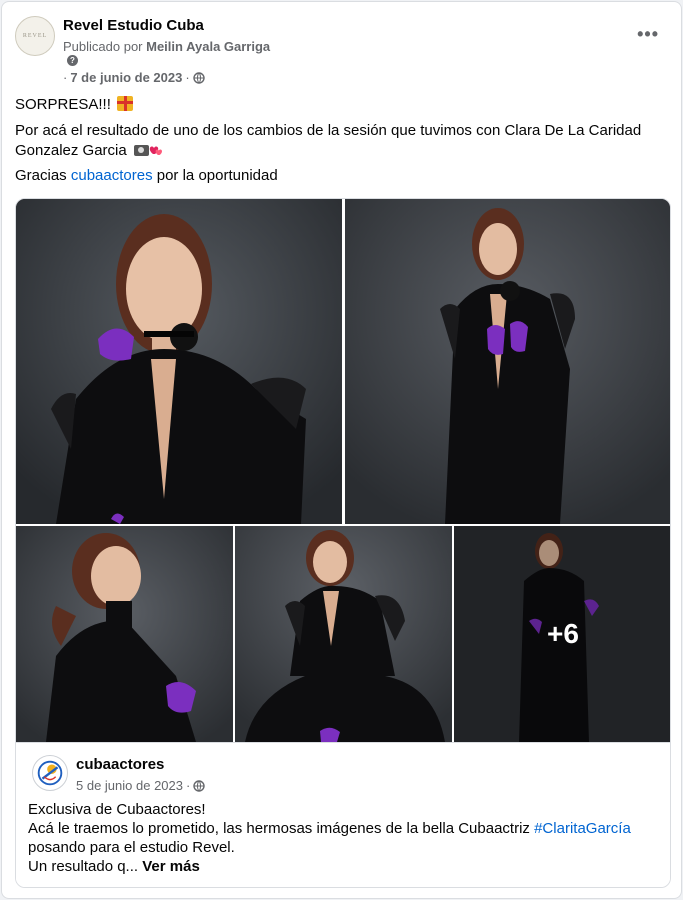  What do you see at coordinates (217, 175) in the screenshot?
I see `thanks-suffix: por la oportunidad` at bounding box center [217, 175].